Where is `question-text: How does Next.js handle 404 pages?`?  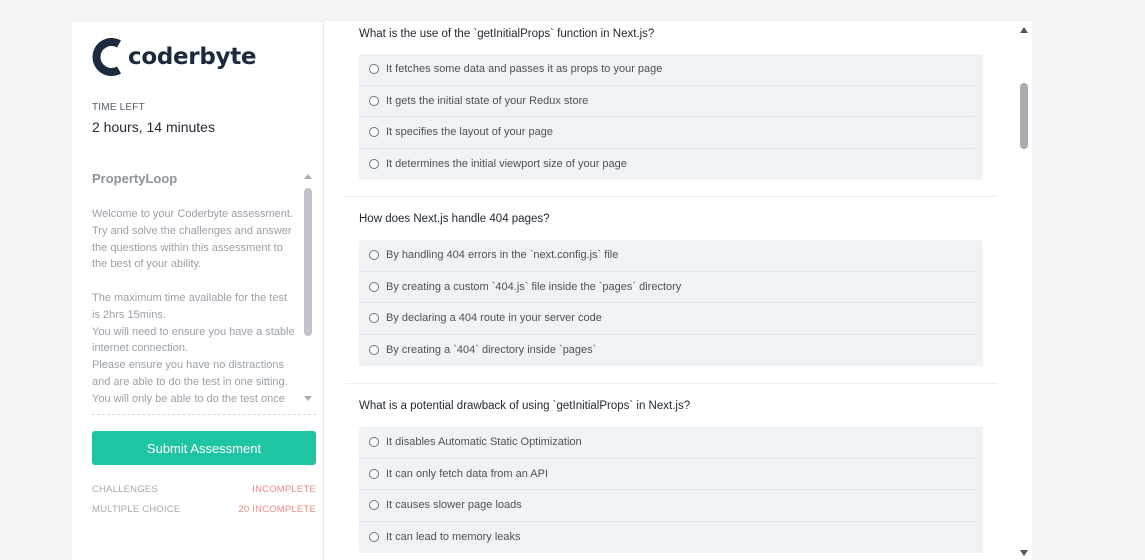 question-text: How does Next.js handle 404 pages? is located at coordinates (454, 219).